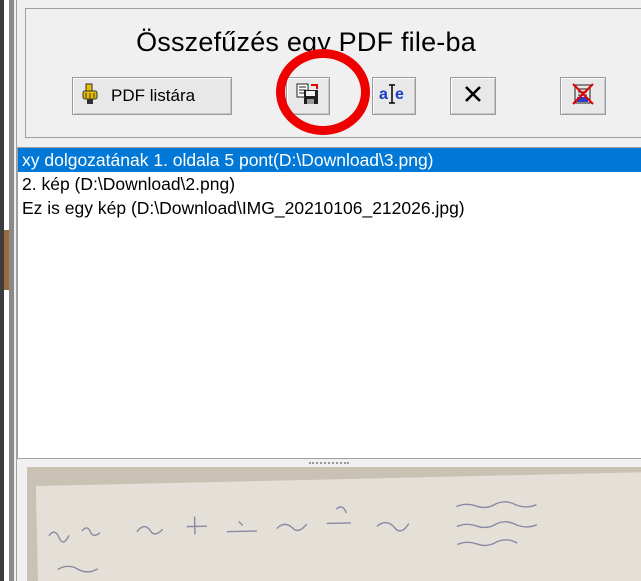  I want to click on window-frame, so click(11, 290).